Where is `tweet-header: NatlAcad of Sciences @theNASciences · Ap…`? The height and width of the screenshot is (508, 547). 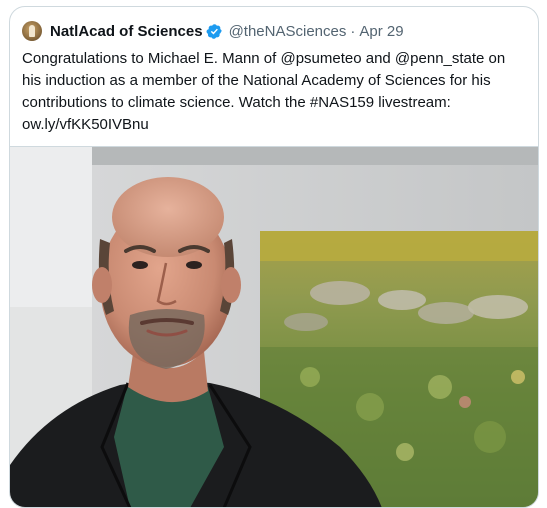 tweet-header: NatlAcad of Sciences @theNASciences · Ap… is located at coordinates (213, 31).